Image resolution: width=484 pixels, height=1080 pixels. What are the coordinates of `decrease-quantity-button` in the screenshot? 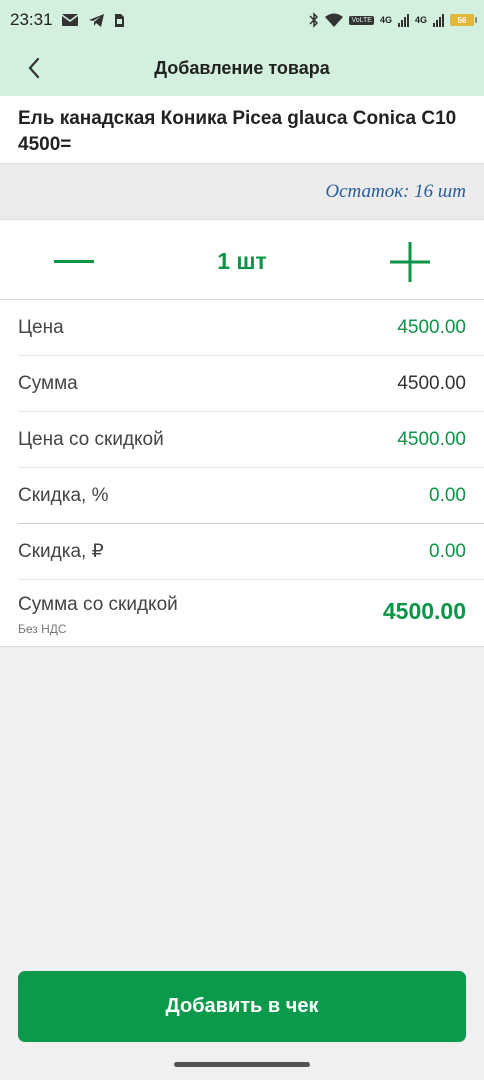 It's located at (74, 262).